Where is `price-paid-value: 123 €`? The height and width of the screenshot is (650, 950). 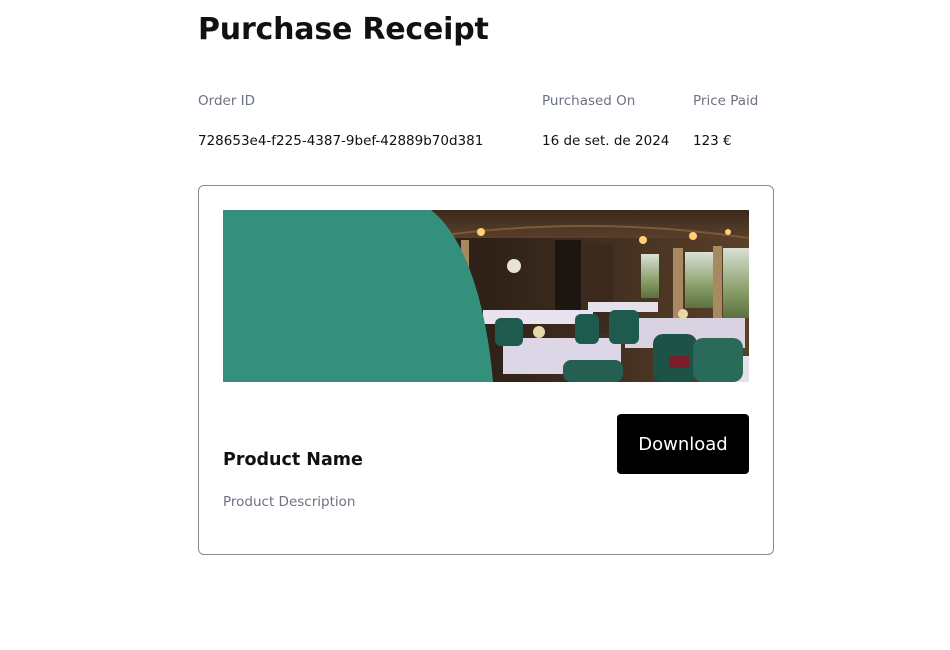 price-paid-value: 123 € is located at coordinates (712, 141).